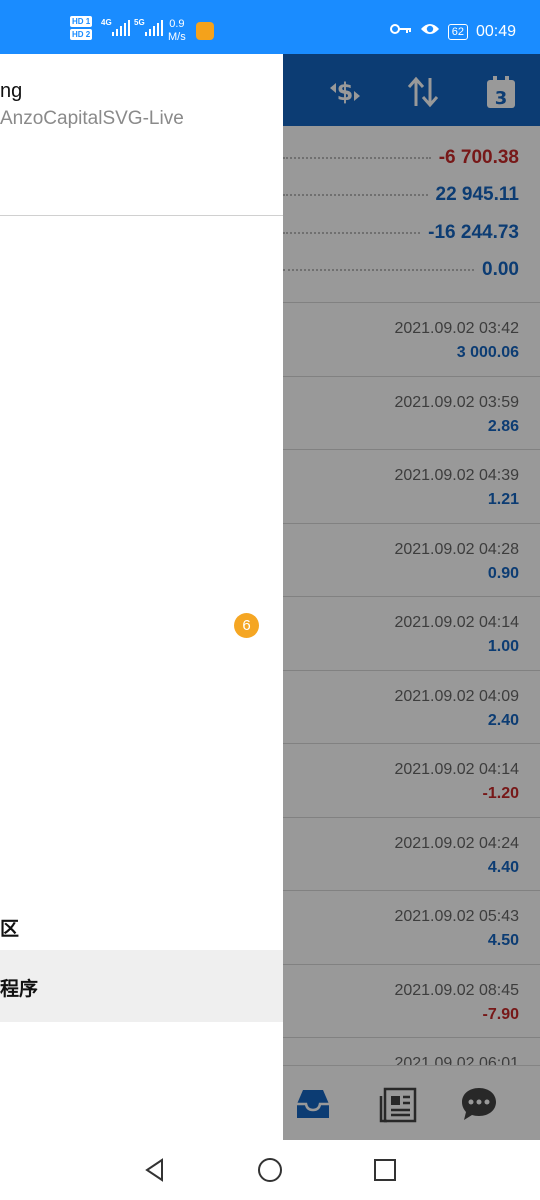 This screenshot has height=1200, width=540. What do you see at coordinates (495, 31) in the screenshot?
I see `clock: 00:49` at bounding box center [495, 31].